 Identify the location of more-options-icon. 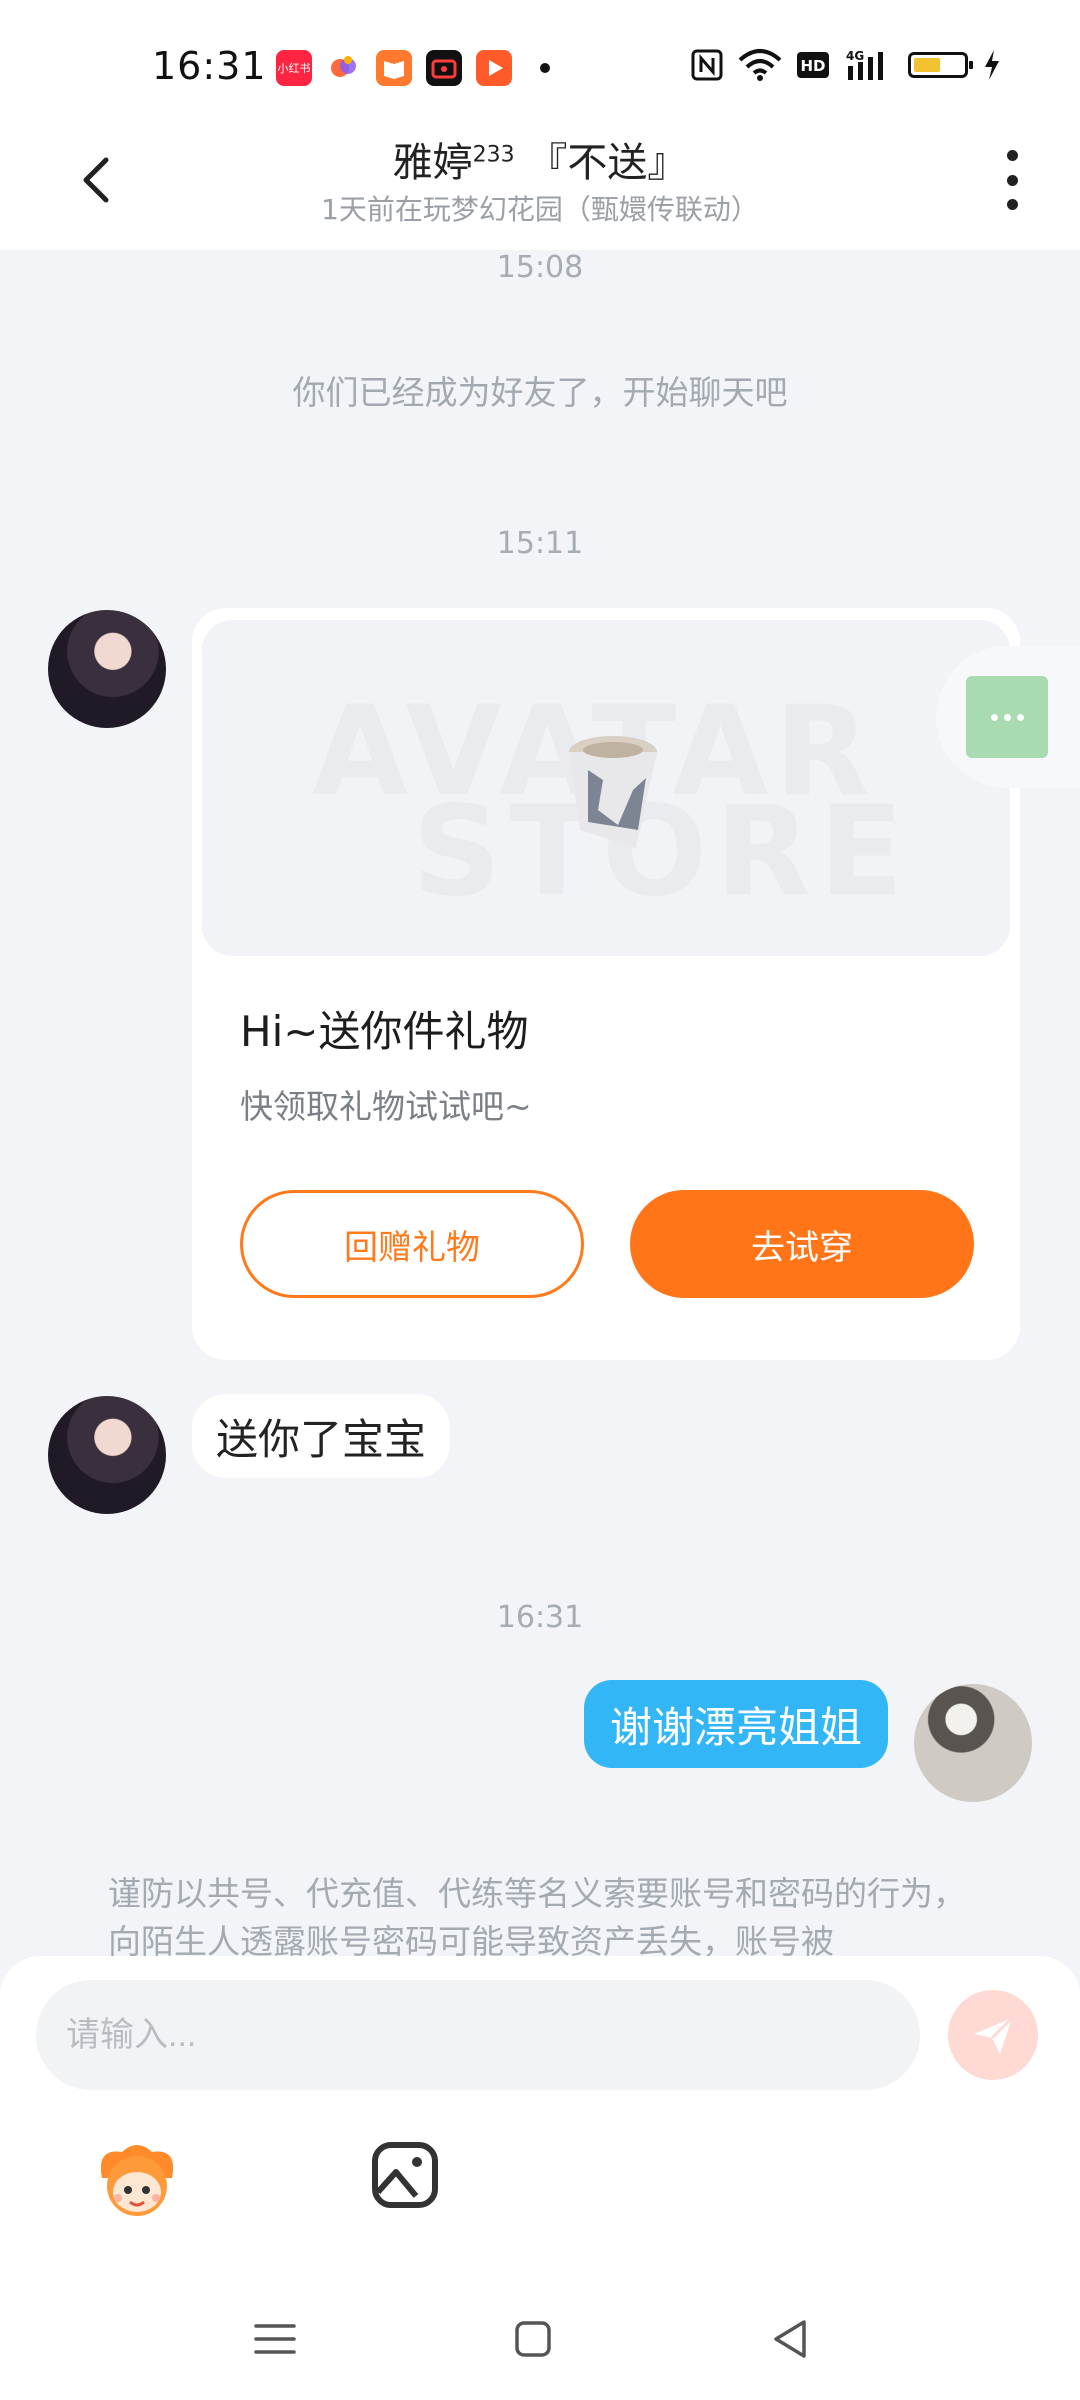
(1012, 180).